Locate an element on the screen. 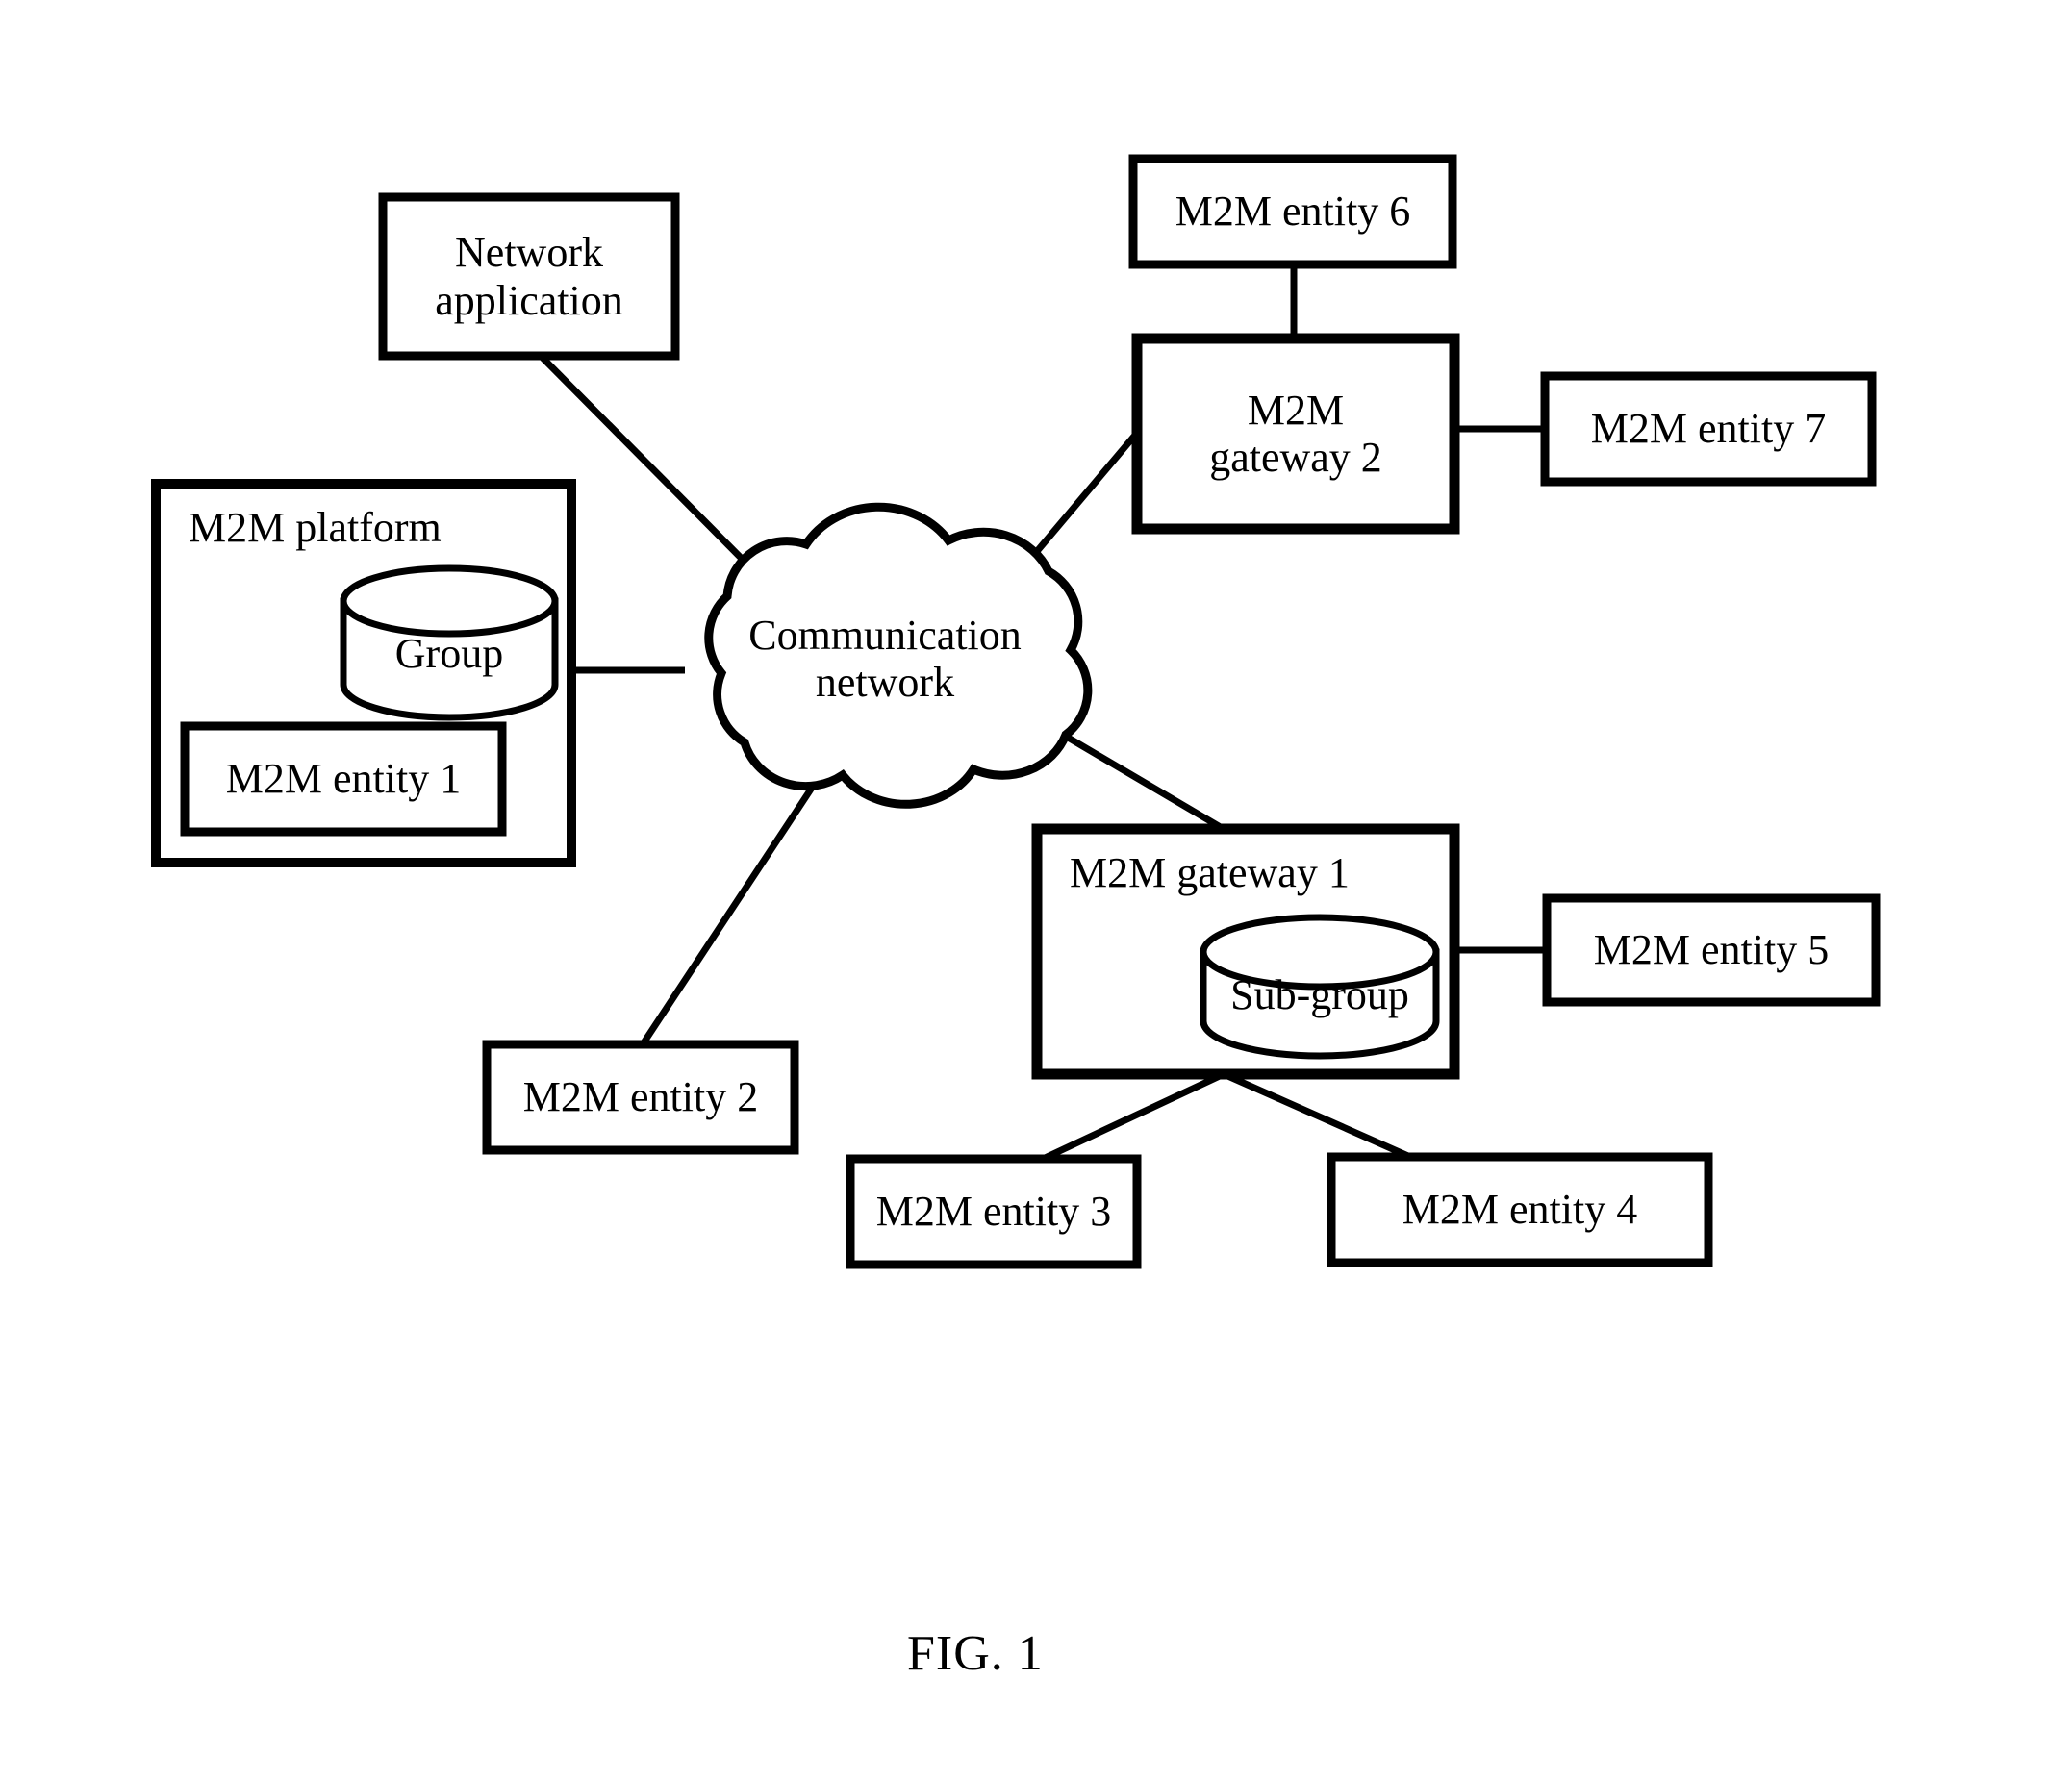 The height and width of the screenshot is (1781, 2072). group-cylinder is located at coordinates (450, 642).